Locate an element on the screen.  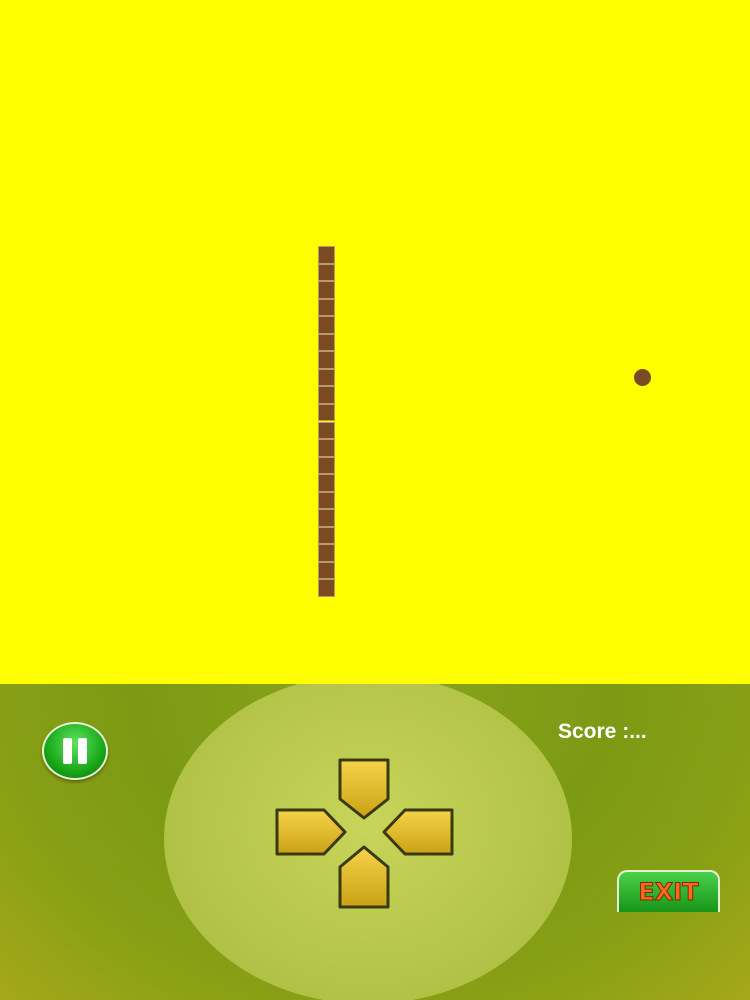
dpad-right-button is located at coordinates (418, 832).